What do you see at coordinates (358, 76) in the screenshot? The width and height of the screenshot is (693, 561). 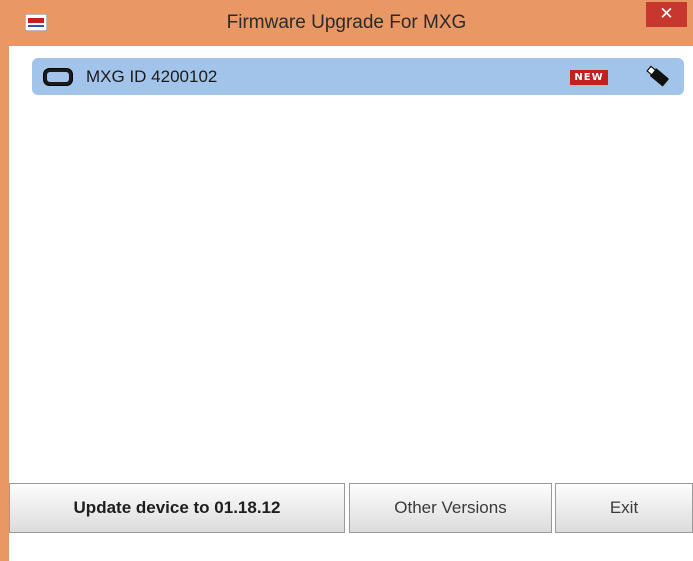 I see `device-row: MXG ID 4200102 NEW` at bounding box center [358, 76].